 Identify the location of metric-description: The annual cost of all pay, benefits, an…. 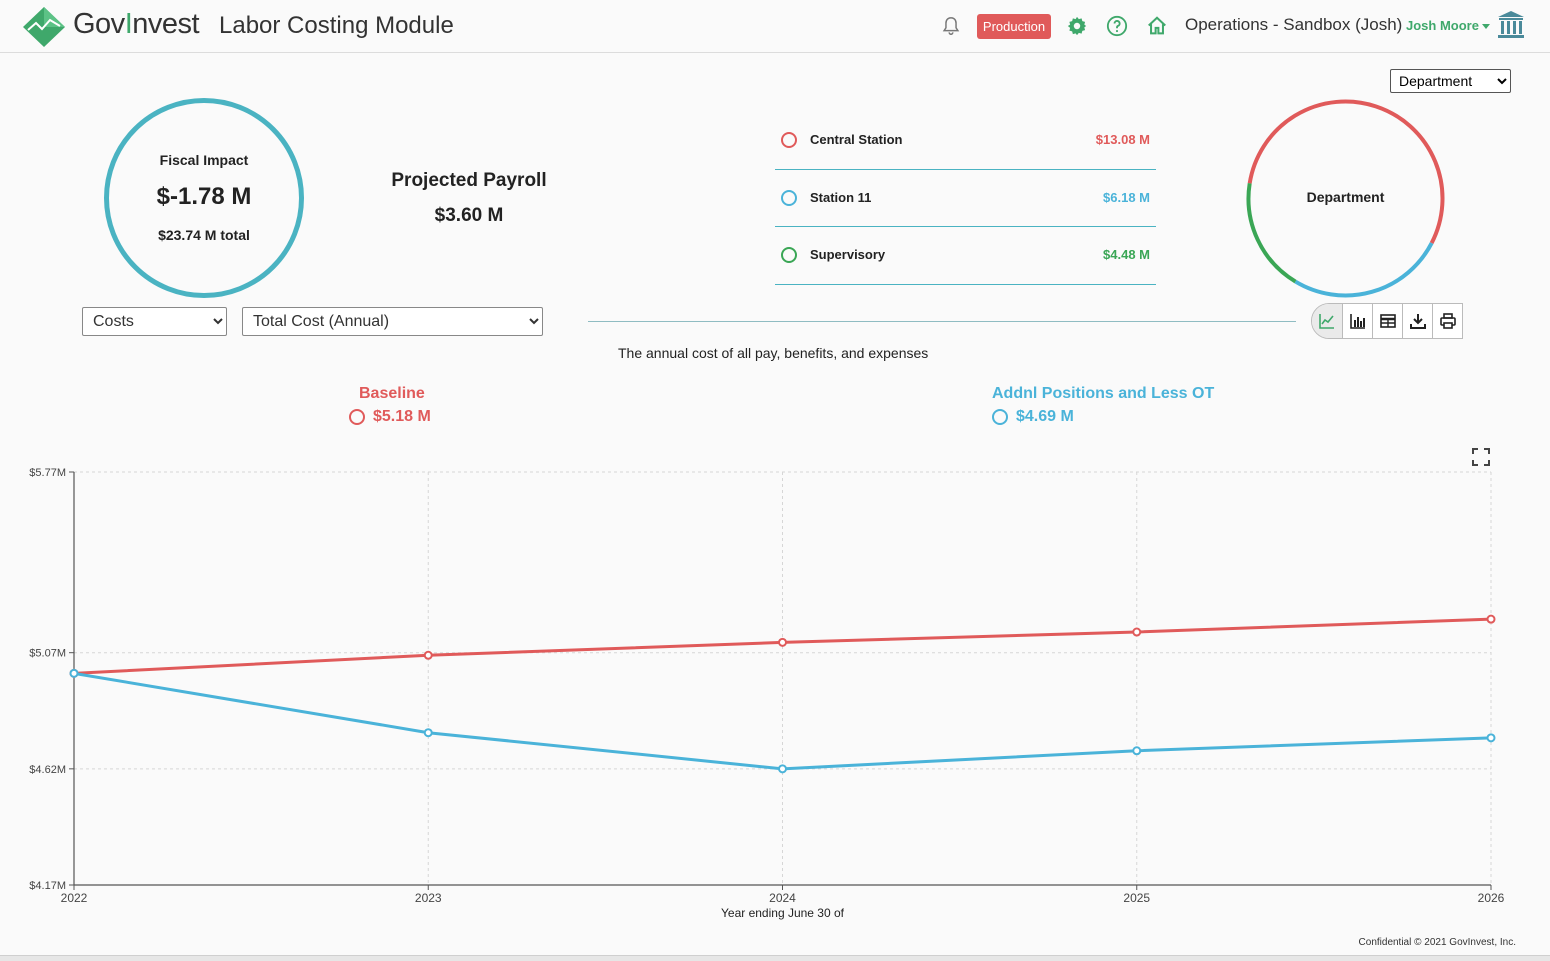
(773, 353).